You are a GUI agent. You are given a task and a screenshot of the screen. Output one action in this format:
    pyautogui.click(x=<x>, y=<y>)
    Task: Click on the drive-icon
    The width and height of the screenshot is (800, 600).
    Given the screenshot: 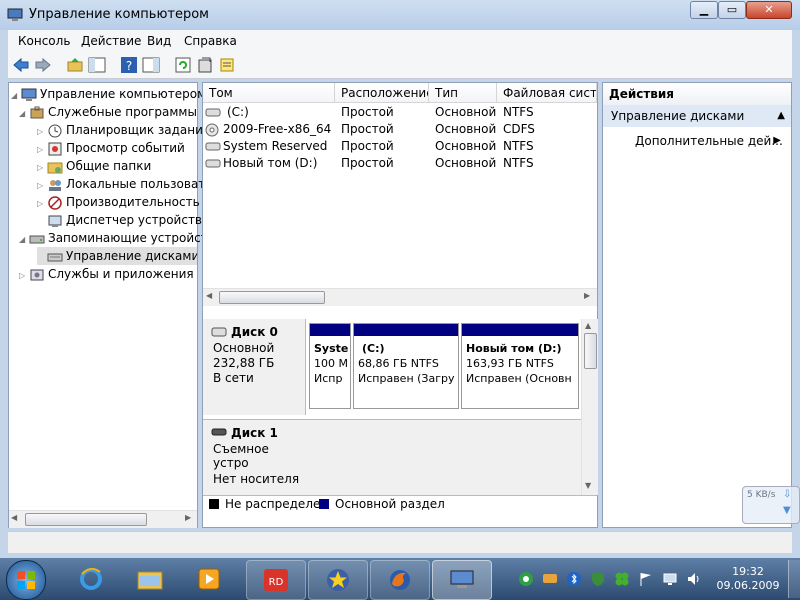 What is the action you would take?
    pyautogui.click(x=213, y=163)
    